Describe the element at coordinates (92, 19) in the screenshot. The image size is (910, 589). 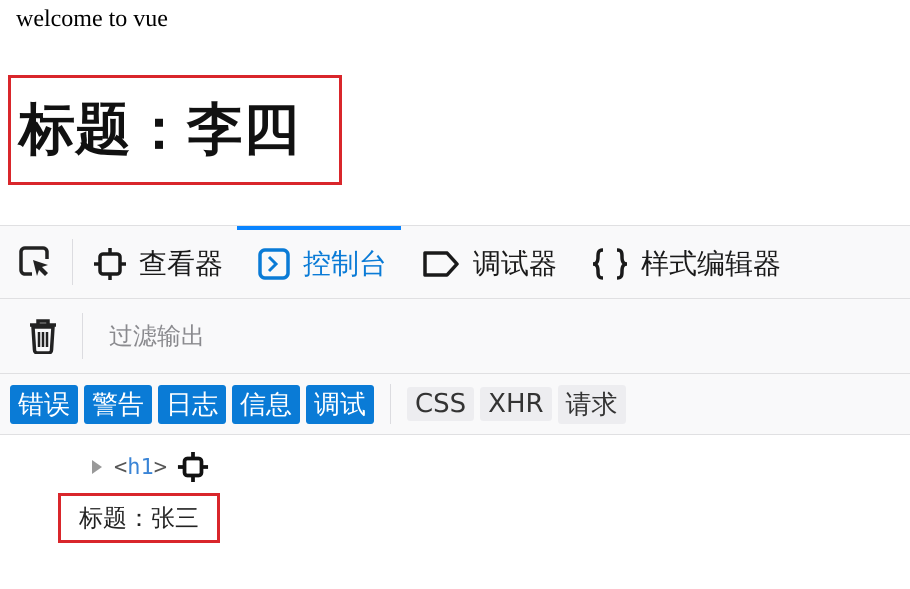
I see `page-text: welcome to vue` at that location.